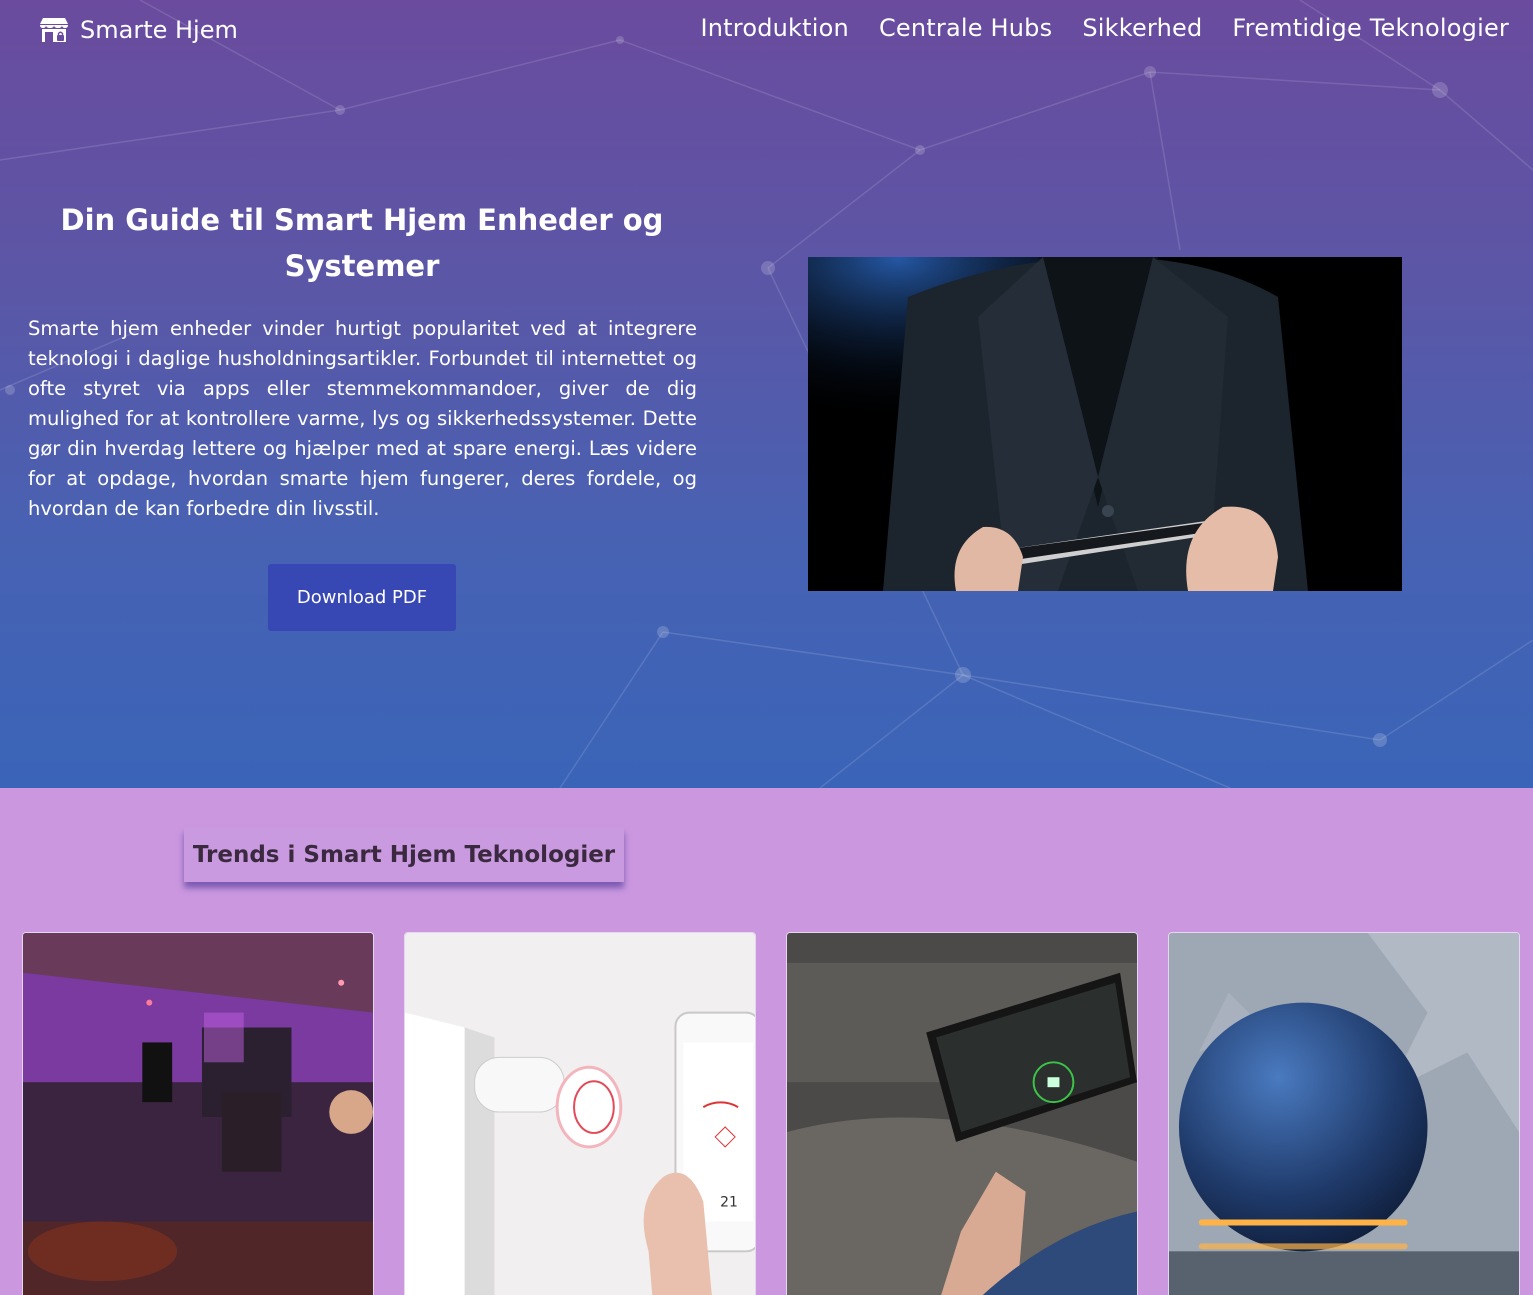 This screenshot has width=1533, height=1295. I want to click on brand-name: Smarte Hjem, so click(159, 30).